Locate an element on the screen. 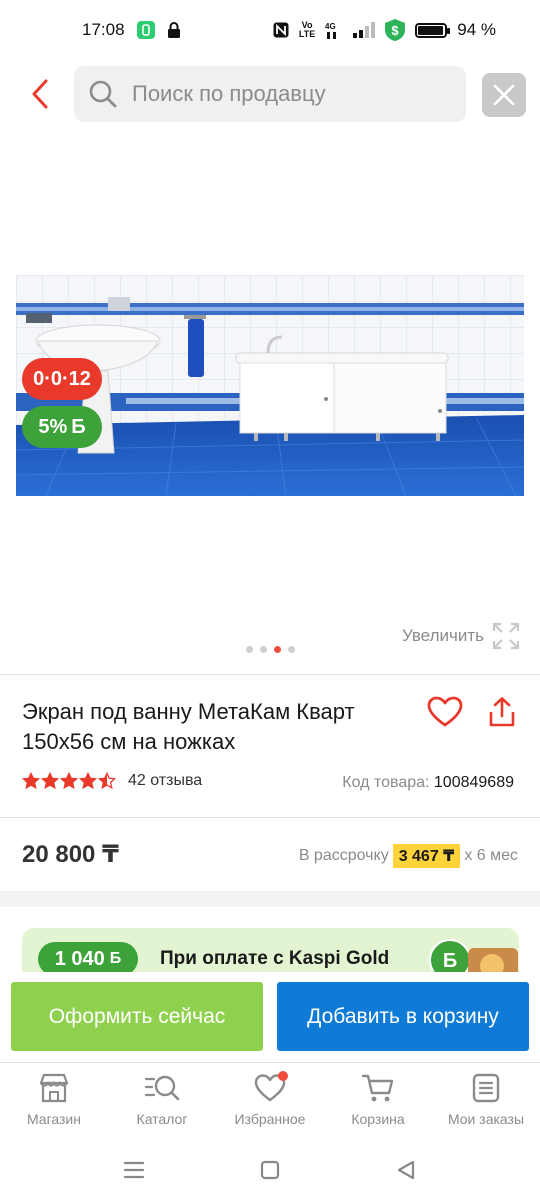 The image size is (540, 1200). nav-label: Мои заказы is located at coordinates (486, 1119).